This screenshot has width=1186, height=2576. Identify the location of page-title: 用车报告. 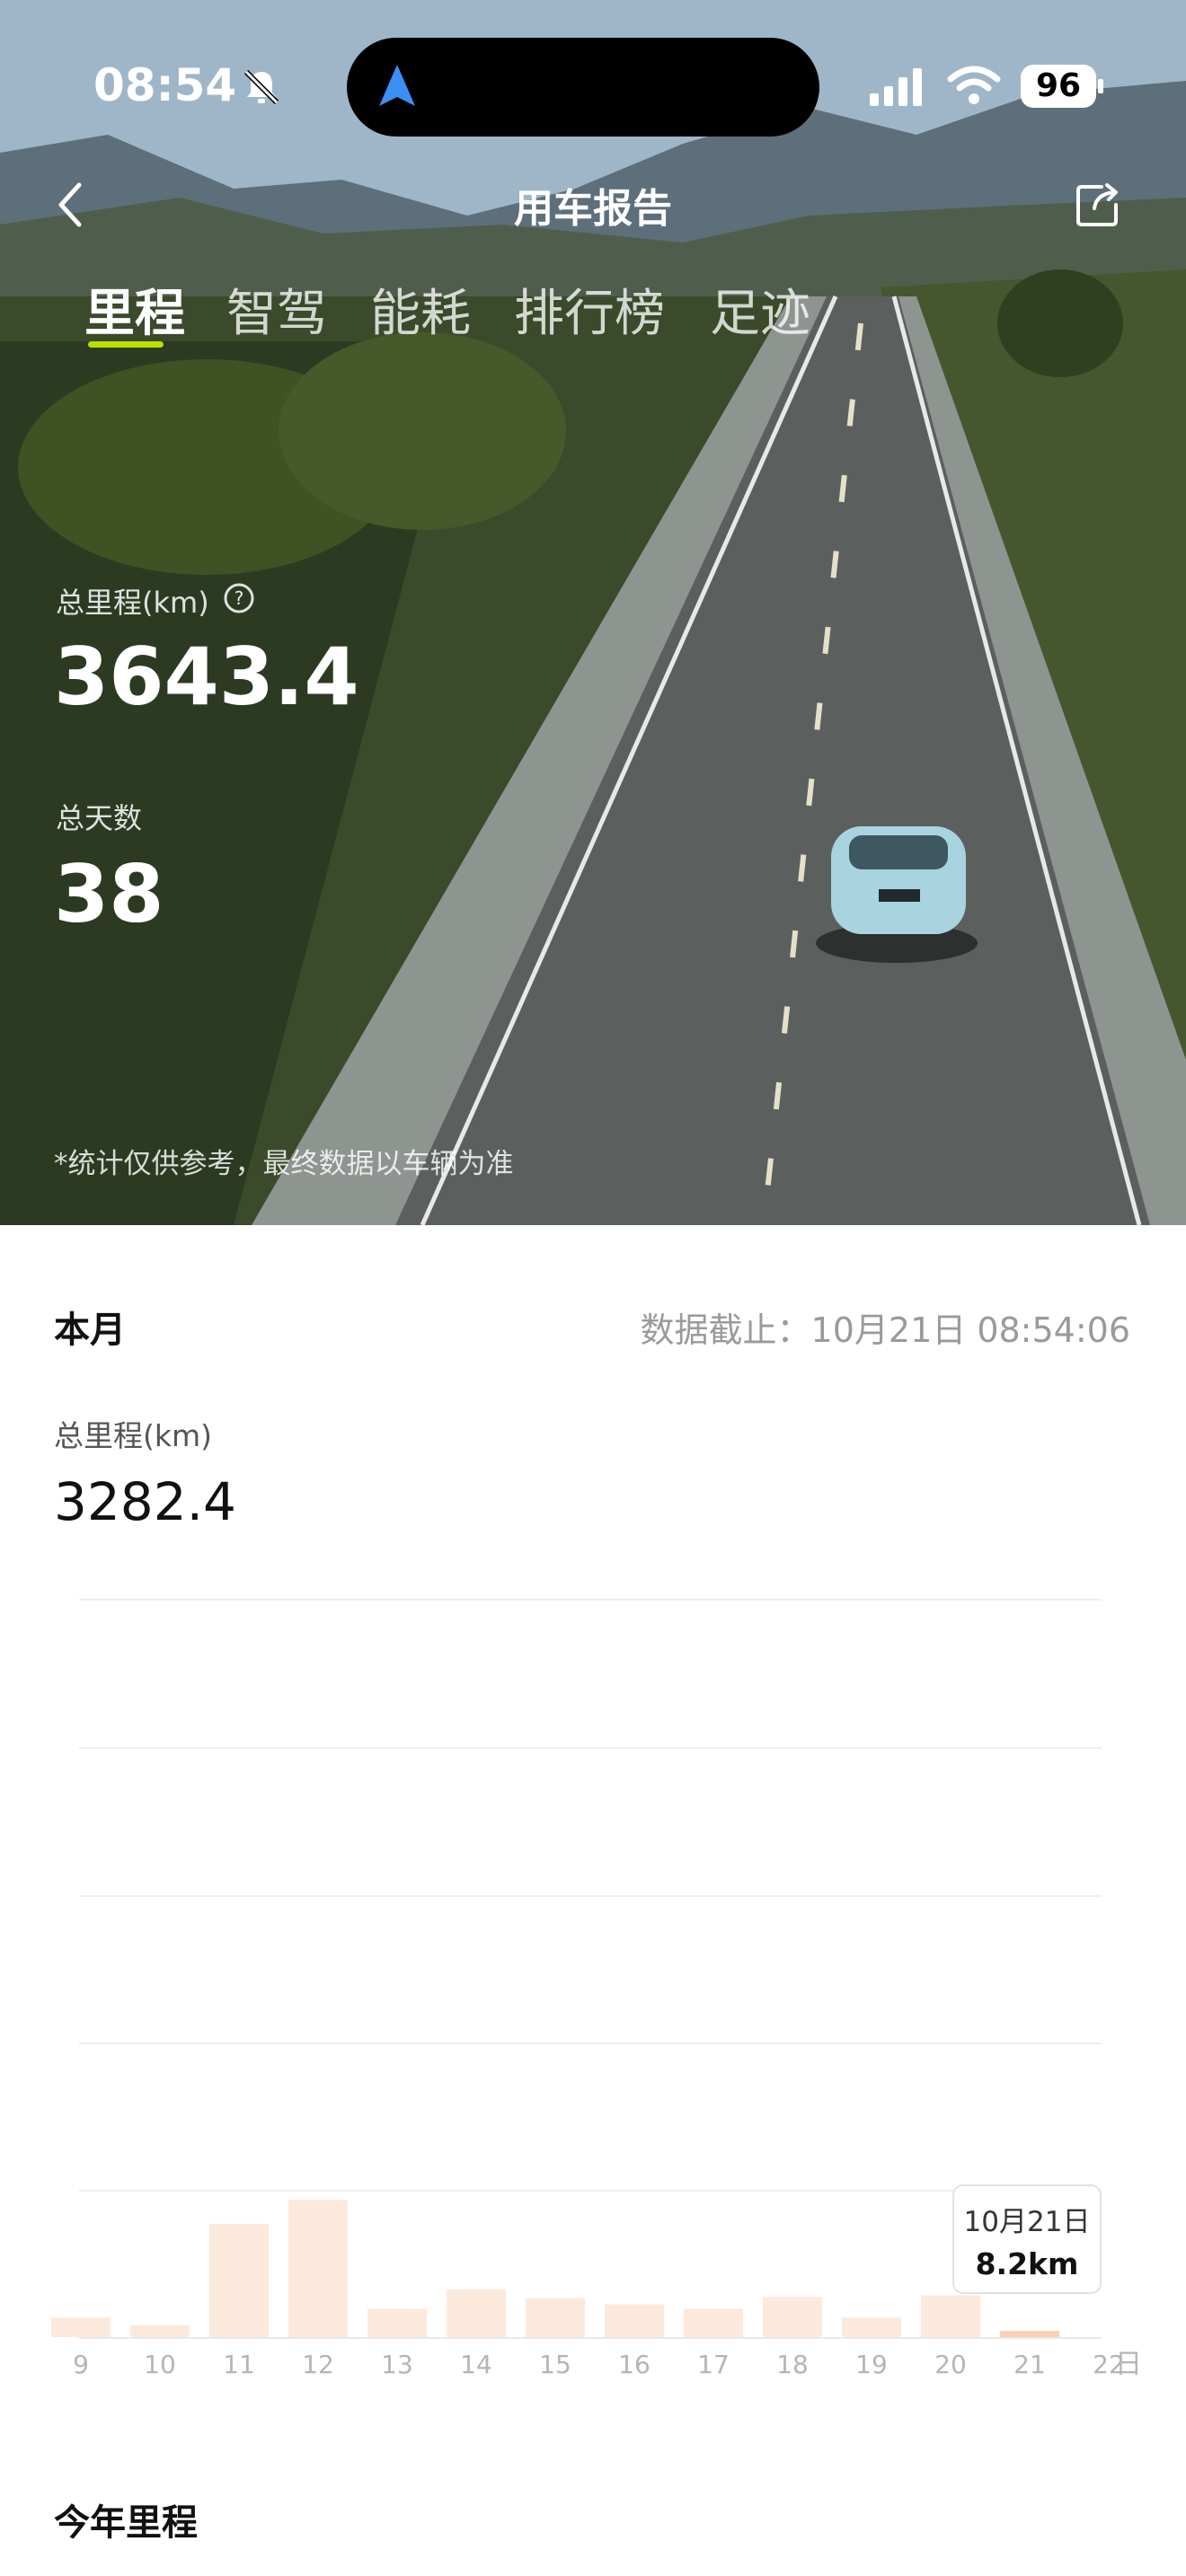
(593, 209).